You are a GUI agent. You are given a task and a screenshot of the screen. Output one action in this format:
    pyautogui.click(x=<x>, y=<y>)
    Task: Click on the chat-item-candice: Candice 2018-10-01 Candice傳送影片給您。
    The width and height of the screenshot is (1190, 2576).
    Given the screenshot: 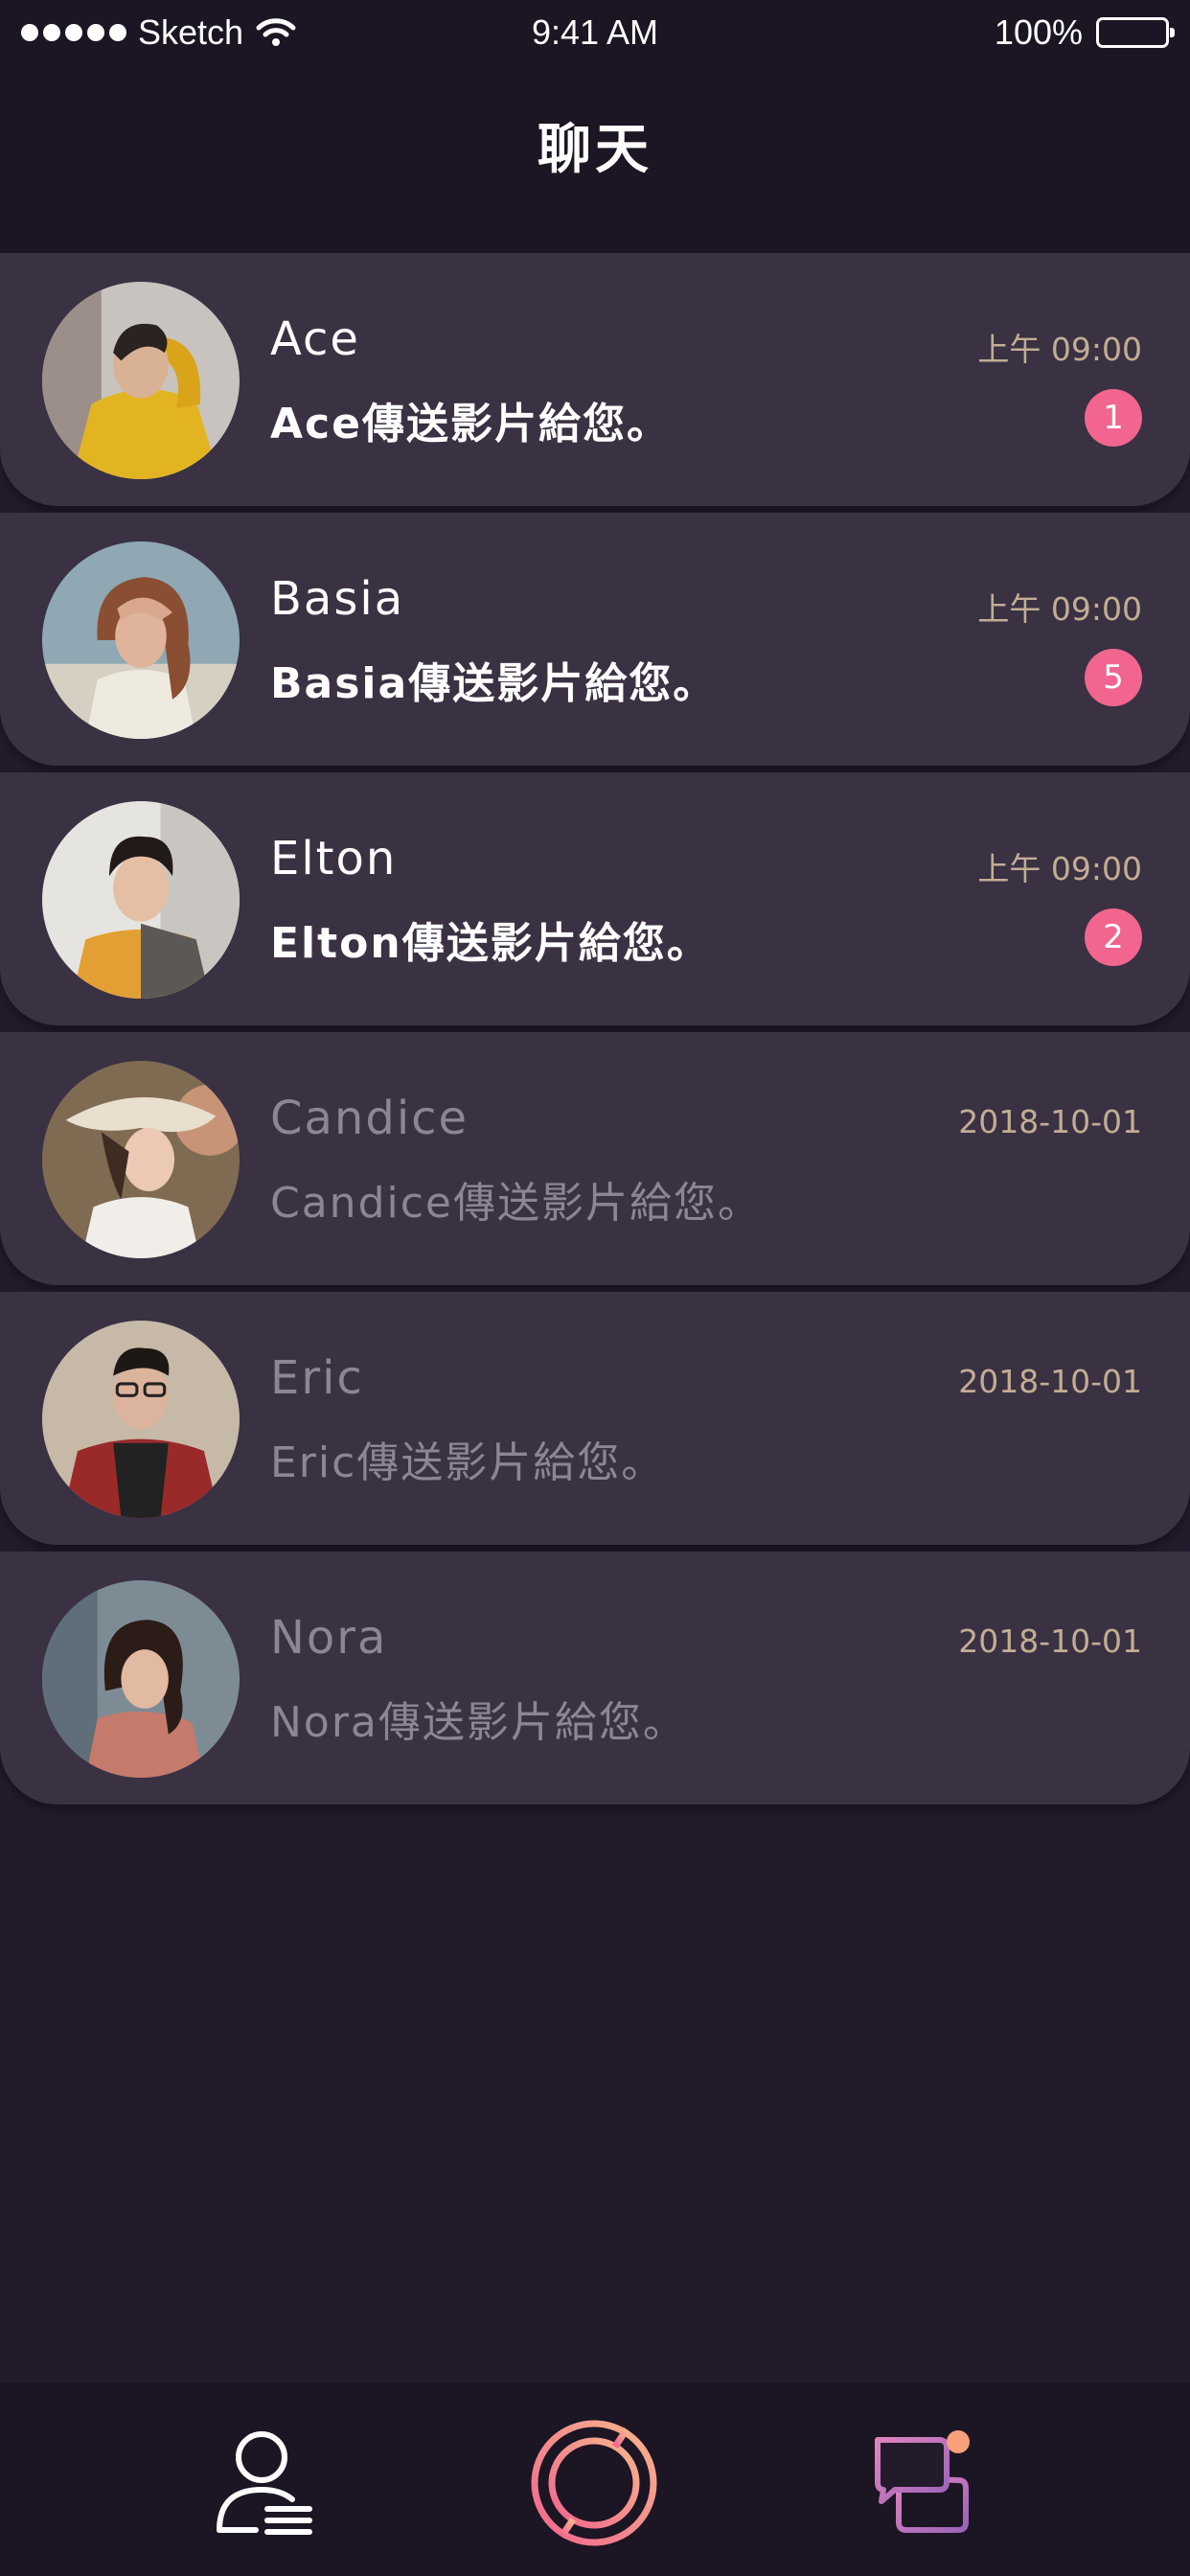 What is the action you would take?
    pyautogui.click(x=595, y=1158)
    